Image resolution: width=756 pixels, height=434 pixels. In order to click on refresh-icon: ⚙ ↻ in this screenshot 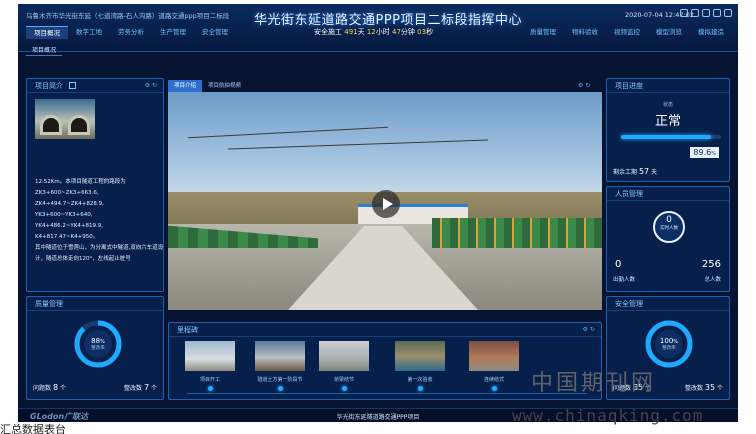, I will do `click(151, 86)`.